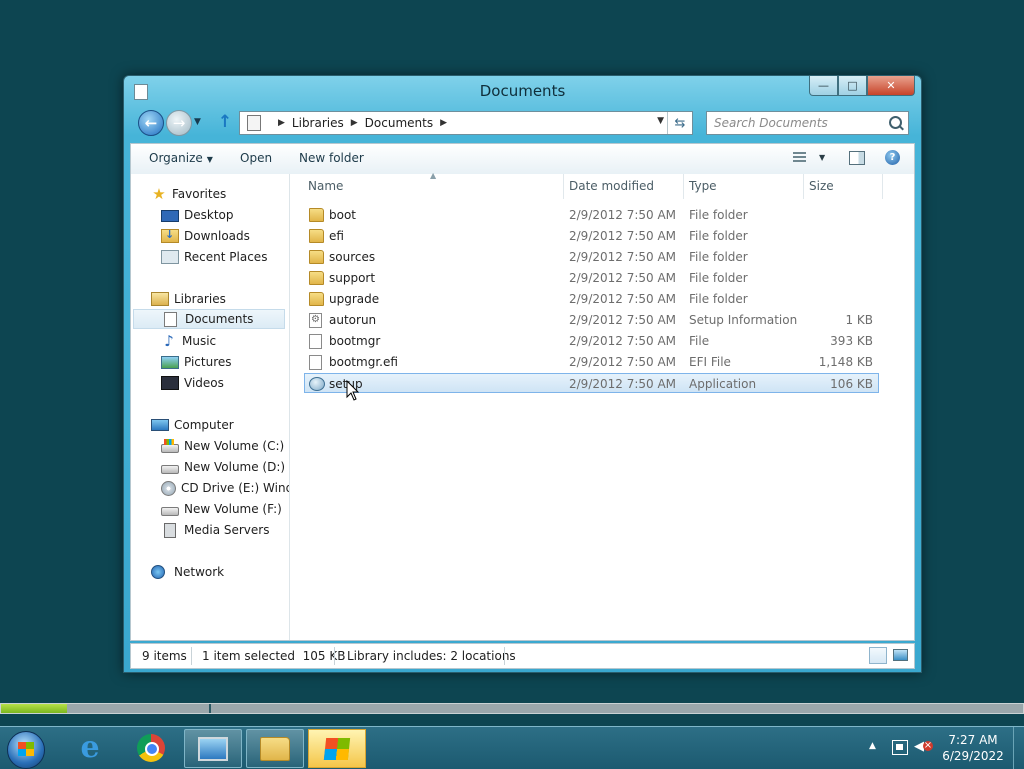  What do you see at coordinates (431, 656) in the screenshot?
I see `status-library-info: Library includes: 2 locations` at bounding box center [431, 656].